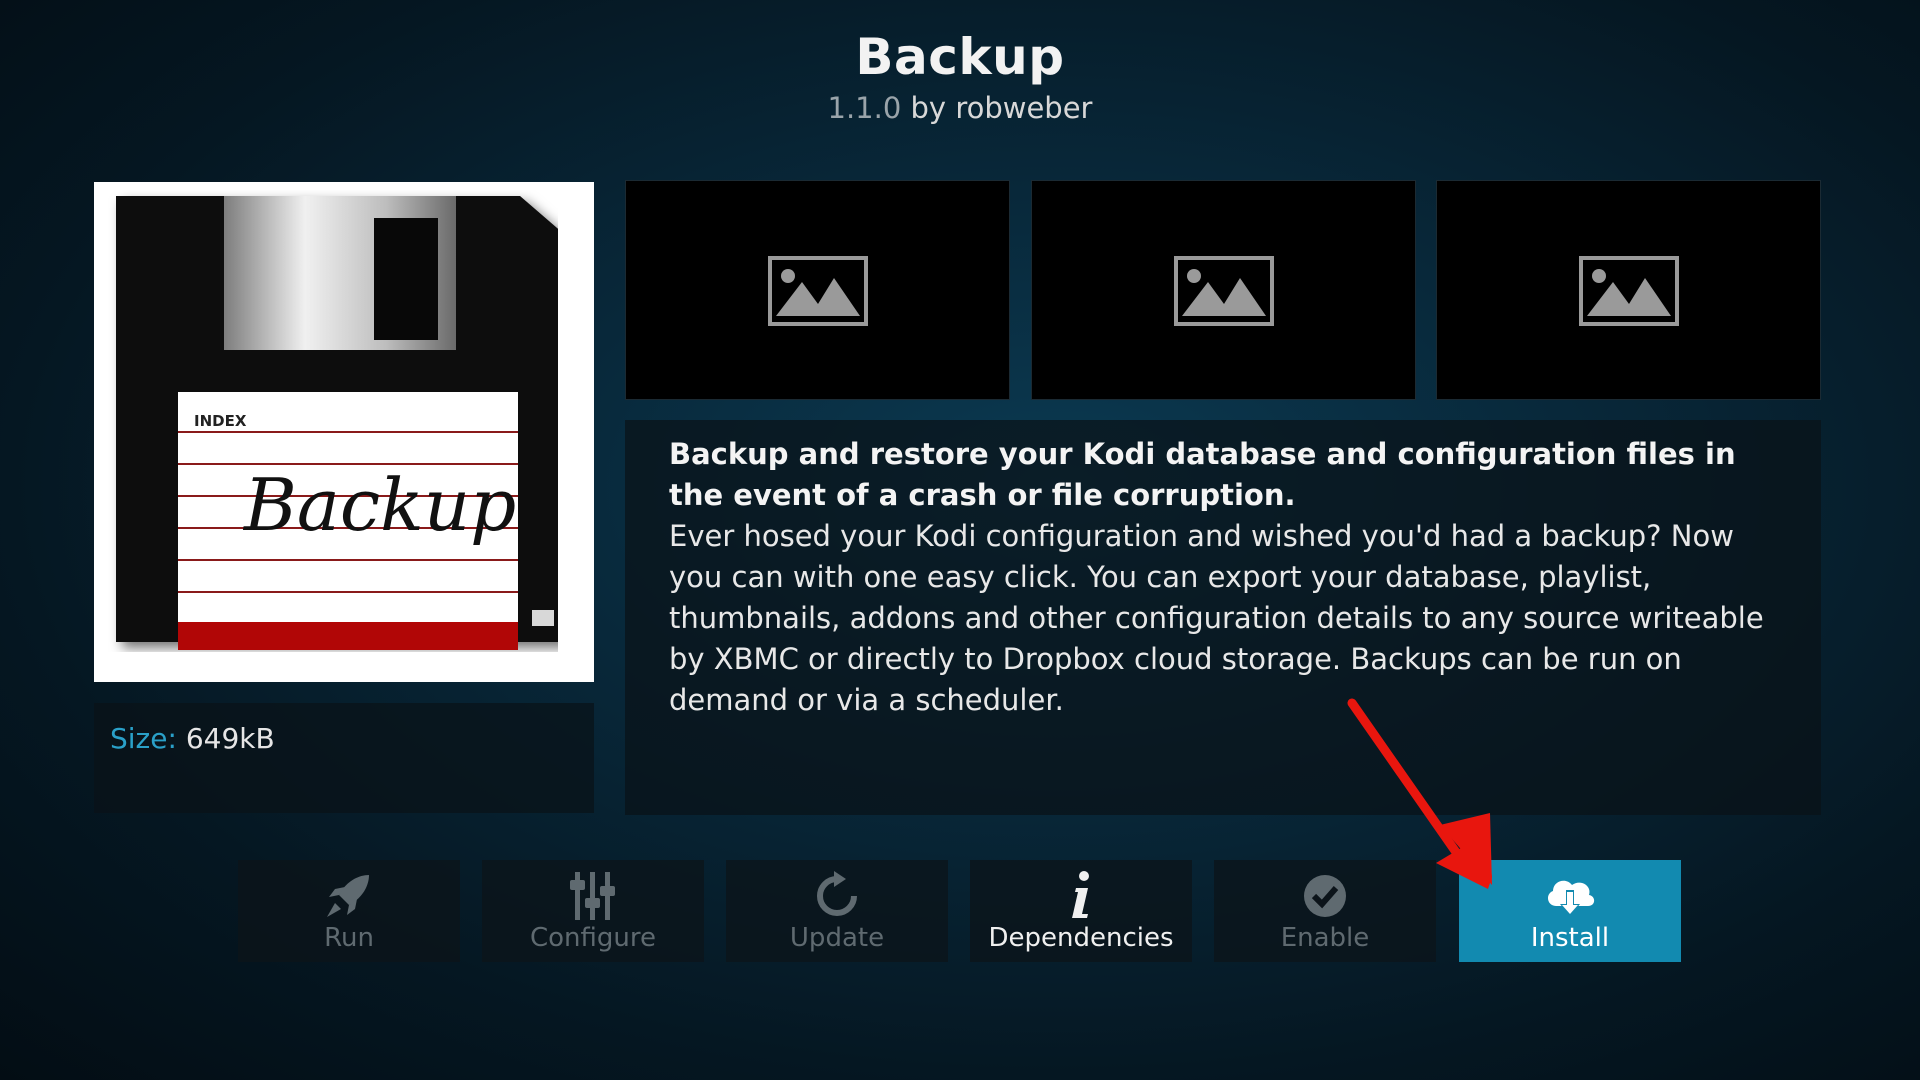 This screenshot has height=1080, width=1920. What do you see at coordinates (1570, 896) in the screenshot?
I see `cloud-download-icon` at bounding box center [1570, 896].